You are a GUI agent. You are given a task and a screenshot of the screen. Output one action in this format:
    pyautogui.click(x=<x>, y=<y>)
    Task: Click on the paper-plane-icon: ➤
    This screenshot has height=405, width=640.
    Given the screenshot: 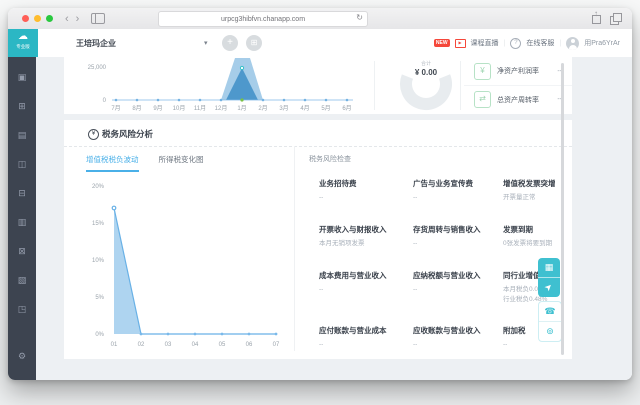 What is the action you would take?
    pyautogui.click(x=548, y=287)
    